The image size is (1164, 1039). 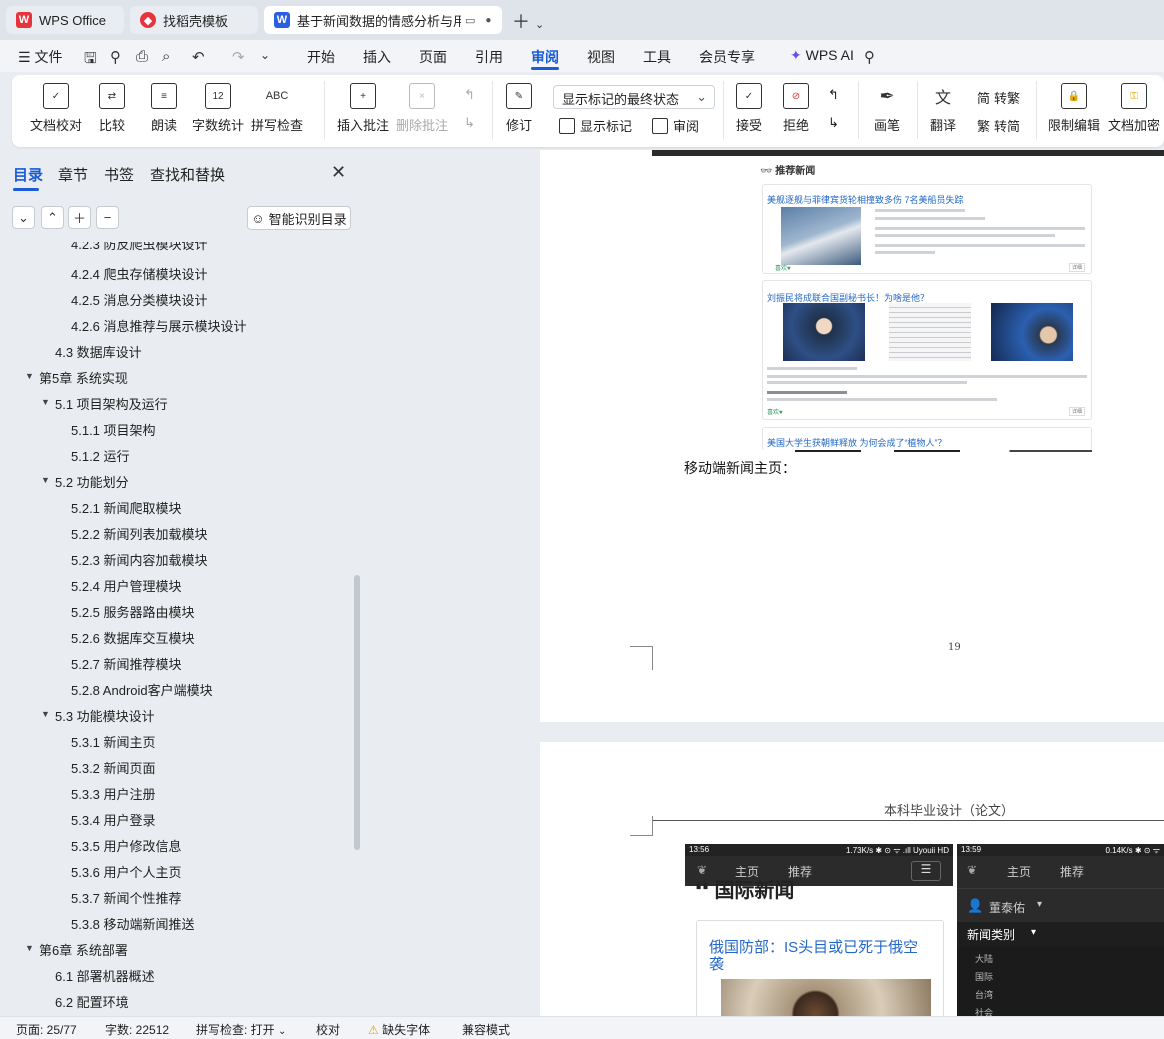 I want to click on prev-change-icon: ↰, so click(x=833, y=95).